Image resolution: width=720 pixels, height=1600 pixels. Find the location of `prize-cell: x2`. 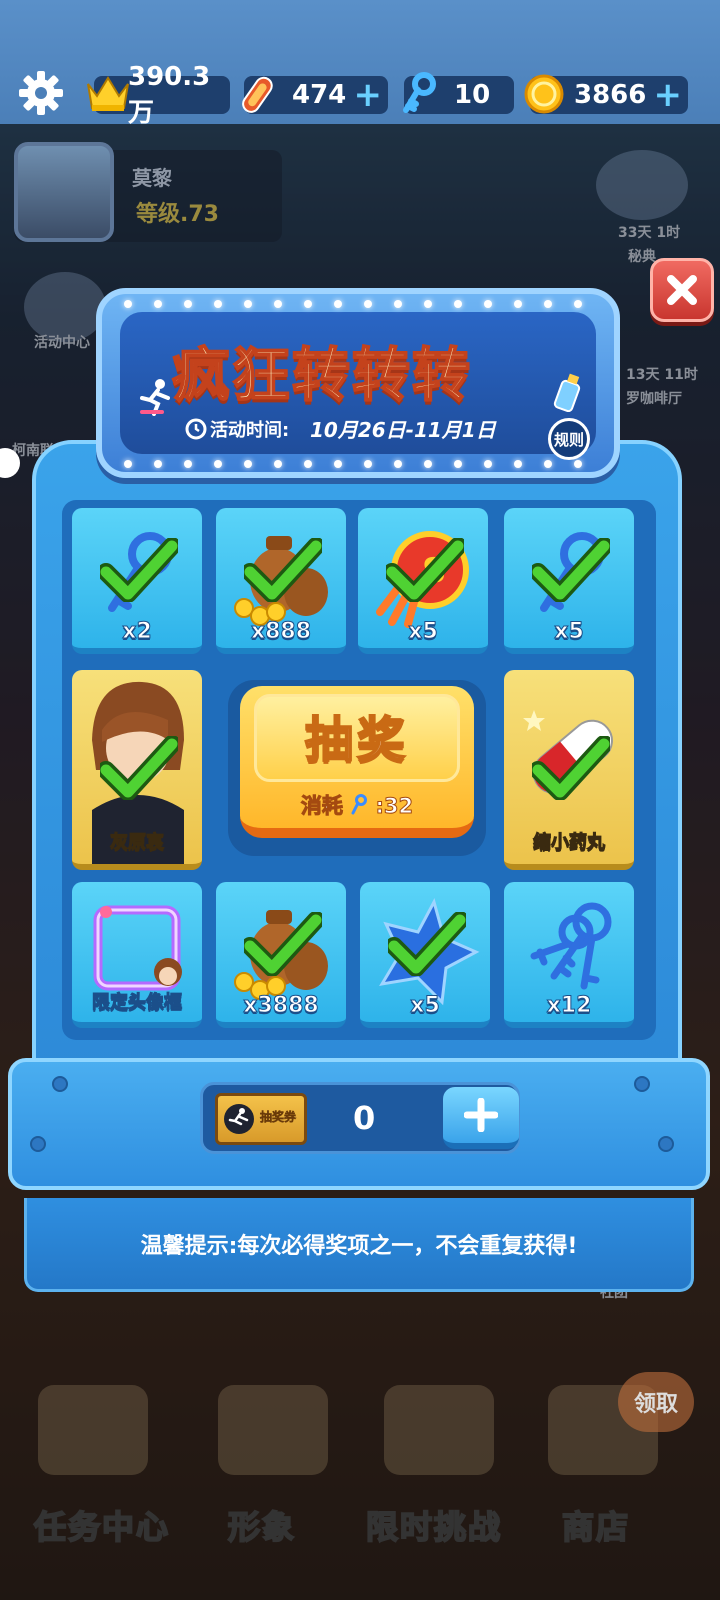

prize-cell: x2 is located at coordinates (137, 581).